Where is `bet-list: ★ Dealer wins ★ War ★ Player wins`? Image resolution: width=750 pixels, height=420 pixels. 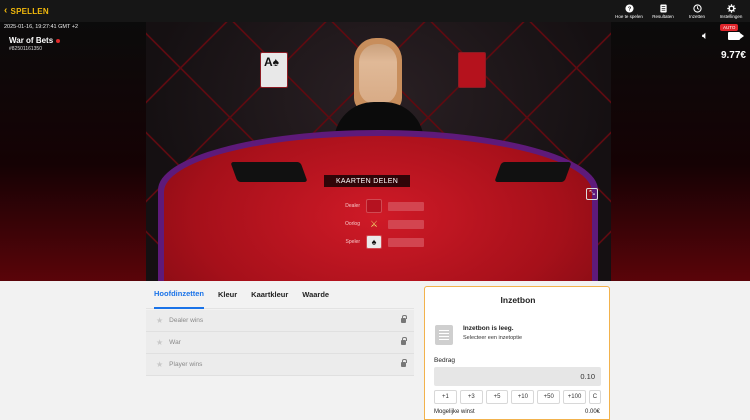 bet-list: ★ Dealer wins ★ War ★ Player wins is located at coordinates (280, 343).